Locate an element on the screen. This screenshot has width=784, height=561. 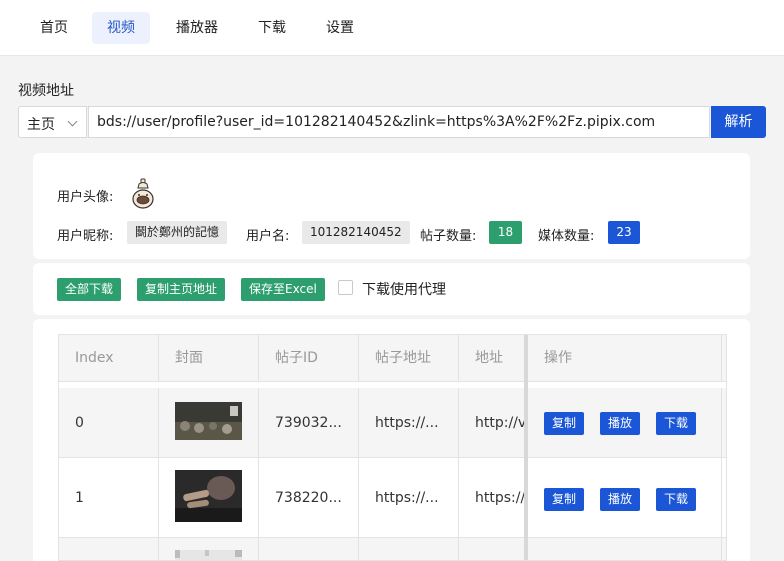
tab-download: 下载 is located at coordinates (272, 28).